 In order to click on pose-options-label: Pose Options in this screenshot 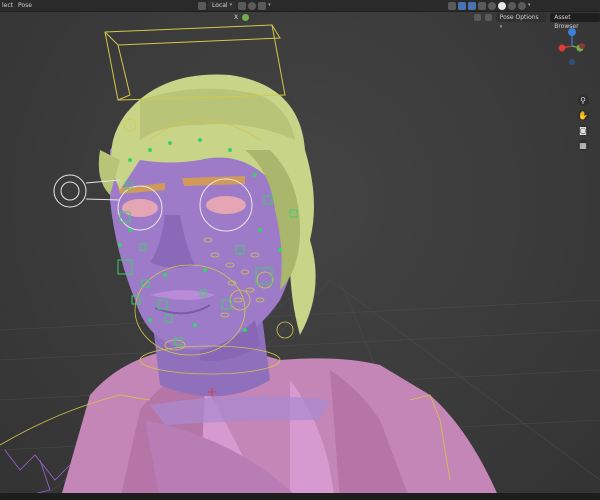, I will do `click(519, 17)`.